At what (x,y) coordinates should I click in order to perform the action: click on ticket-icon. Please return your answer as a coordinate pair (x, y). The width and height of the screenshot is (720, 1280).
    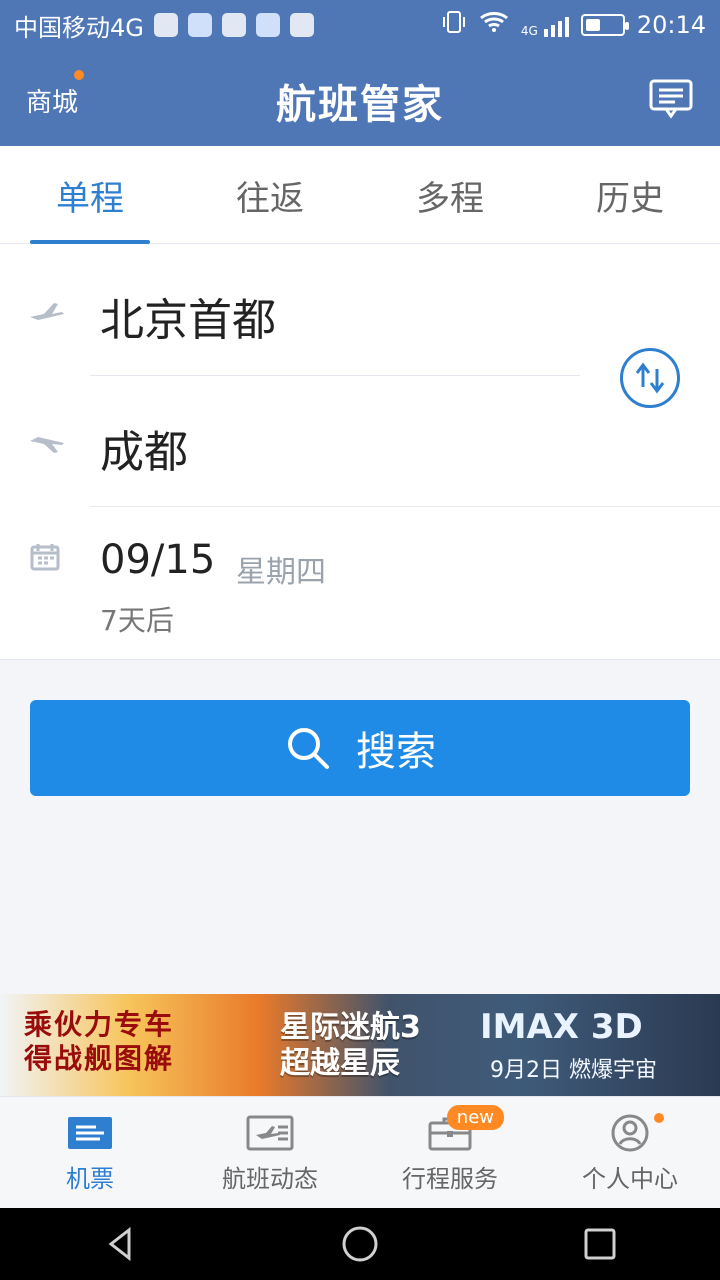
    Looking at the image, I should click on (90, 1133).